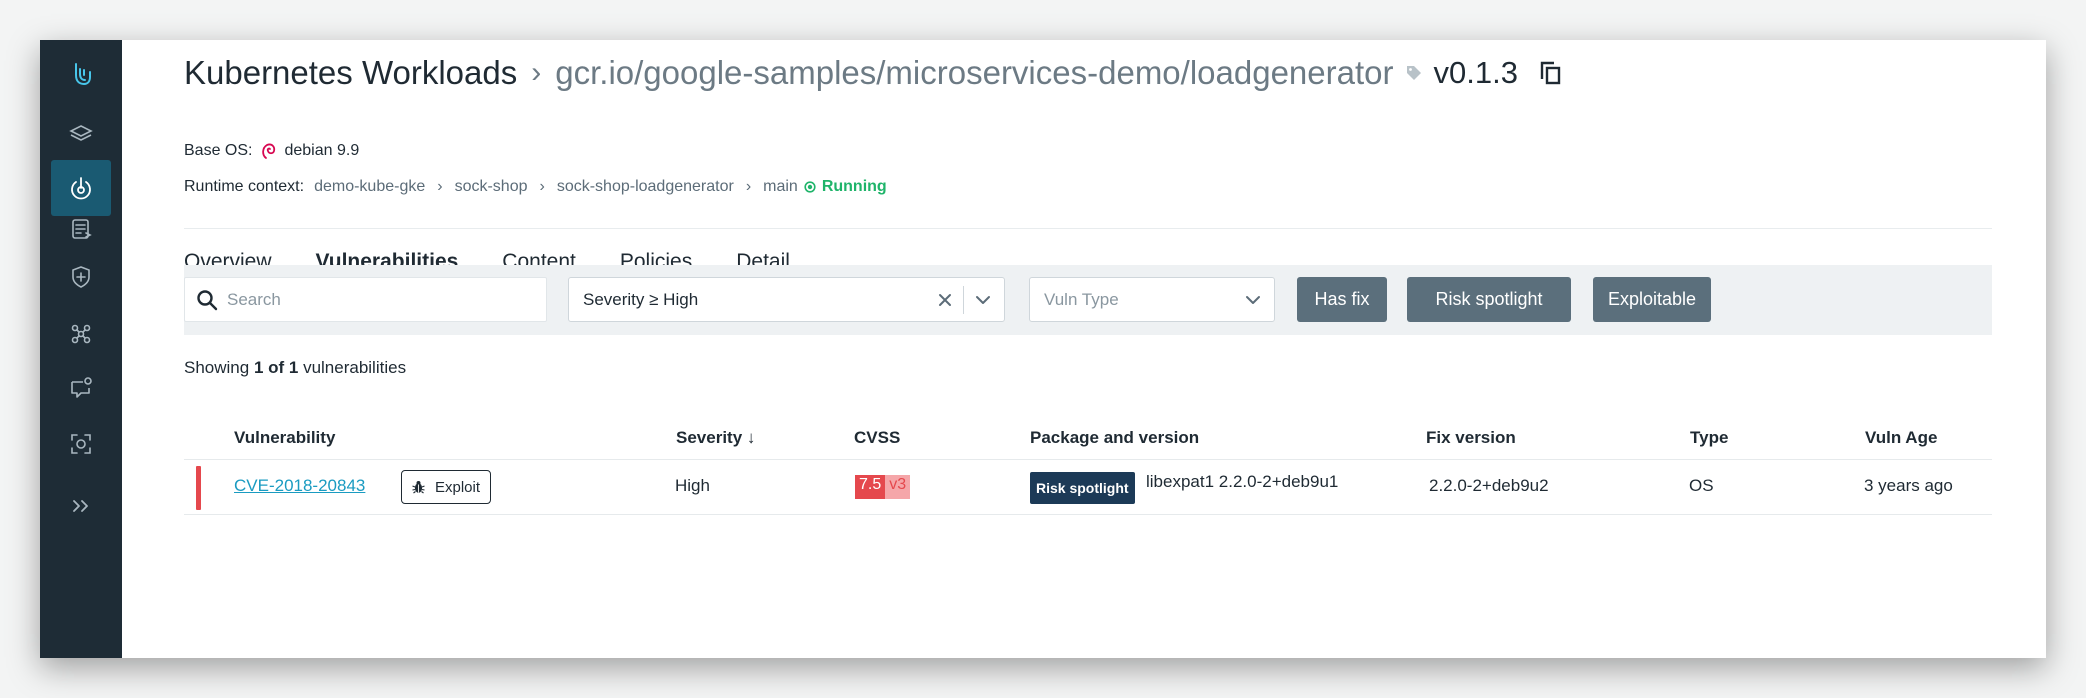  What do you see at coordinates (1475, 72) in the screenshot?
I see `image-tag: v0.1.3` at bounding box center [1475, 72].